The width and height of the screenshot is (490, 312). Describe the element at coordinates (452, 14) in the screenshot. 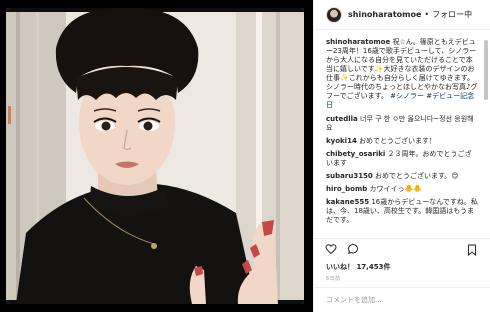

I see `following-button: フォロー中` at that location.